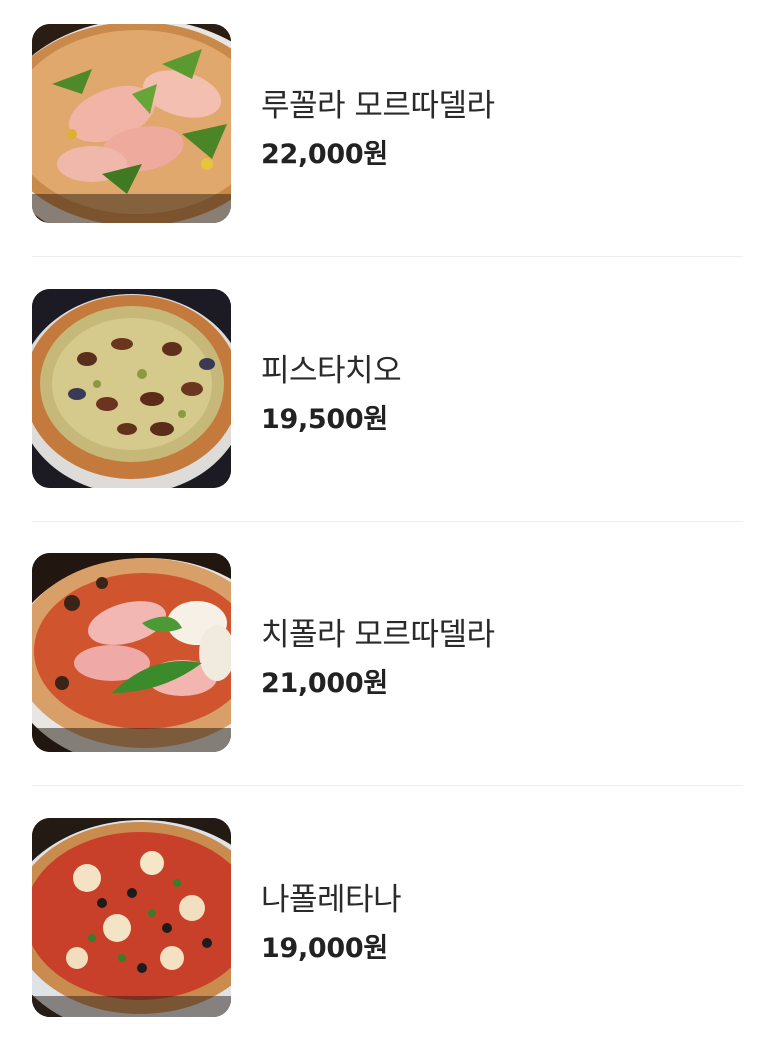 The image size is (773, 1040). I want to click on menu-item-price: 21,000원, so click(324, 683).